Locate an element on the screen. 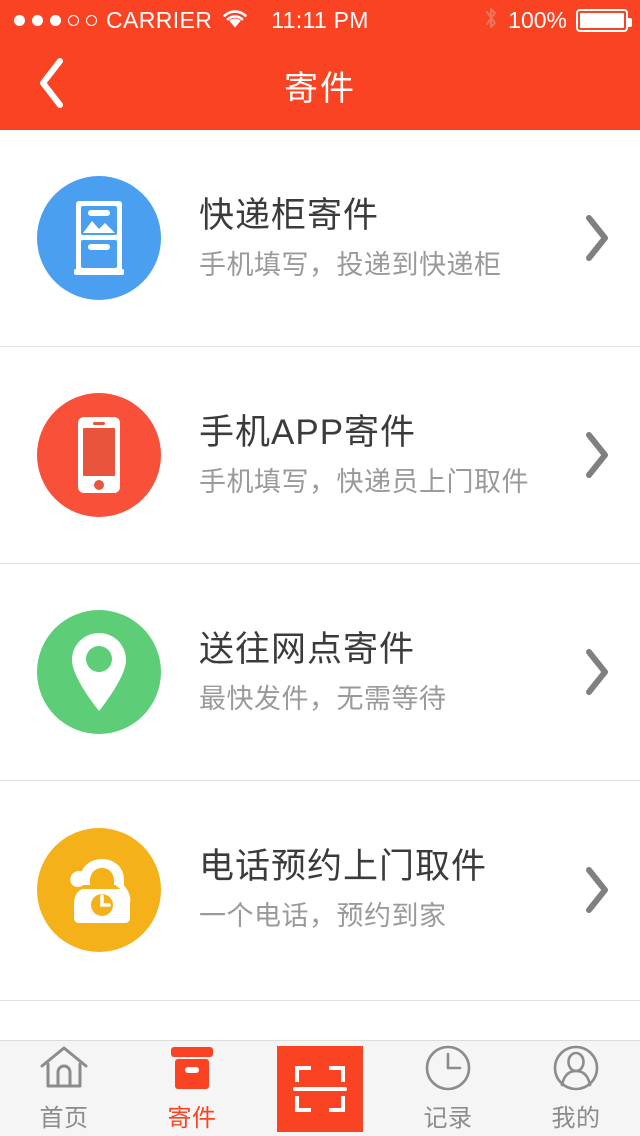  list-item-text: 电话预约上门取件 一个电话，预约到家 is located at coordinates (376, 889).